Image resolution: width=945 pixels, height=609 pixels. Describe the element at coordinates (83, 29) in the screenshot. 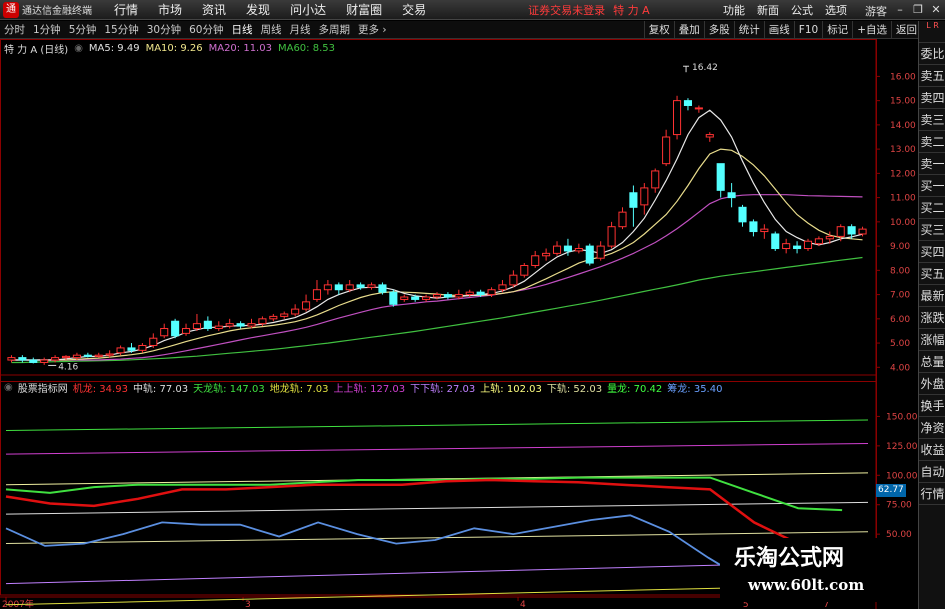

I see `period-5min: 5分钟` at that location.